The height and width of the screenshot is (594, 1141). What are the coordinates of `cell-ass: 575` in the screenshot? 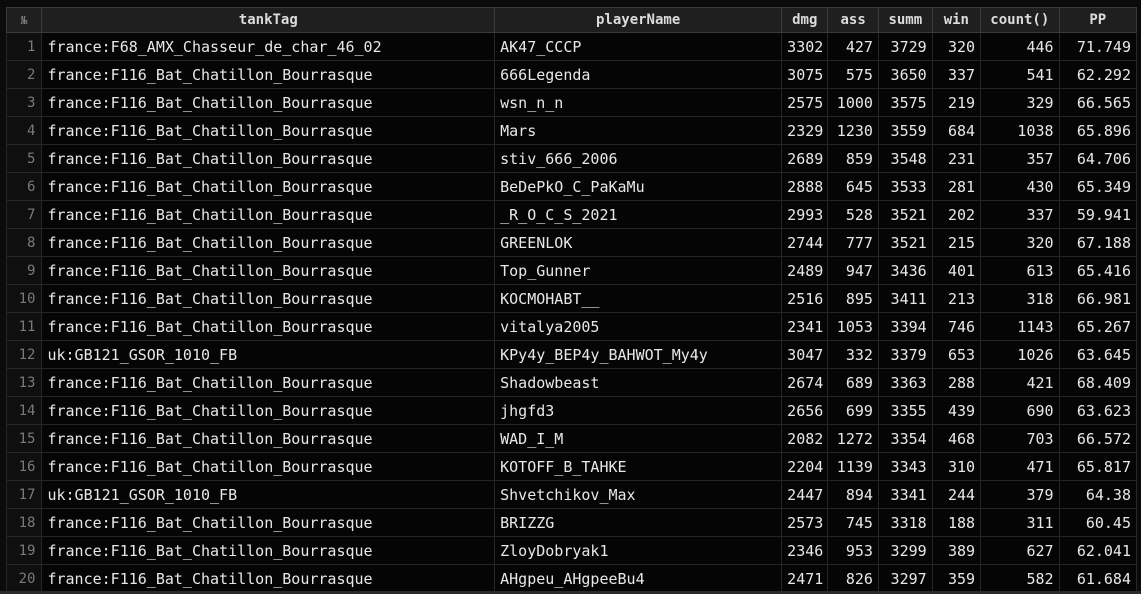 It's located at (853, 74).